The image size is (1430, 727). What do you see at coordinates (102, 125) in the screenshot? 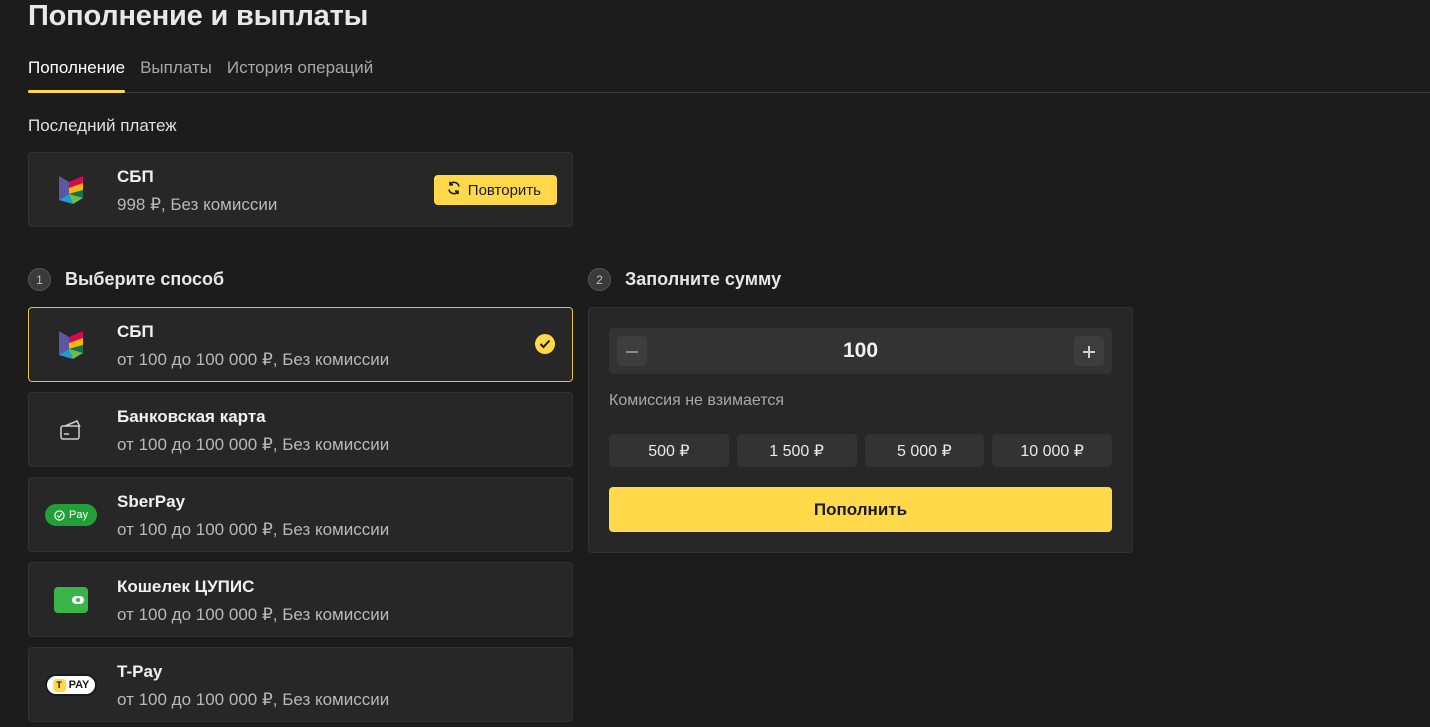
I see `last-payment-label: Последний платеж` at bounding box center [102, 125].